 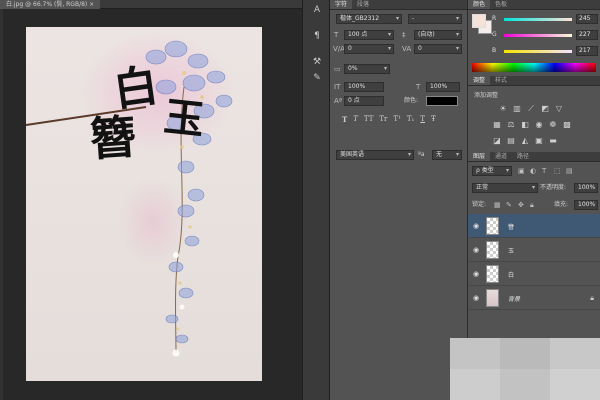 What do you see at coordinates (511, 275) in the screenshot?
I see `layer-name: 白` at bounding box center [511, 275].